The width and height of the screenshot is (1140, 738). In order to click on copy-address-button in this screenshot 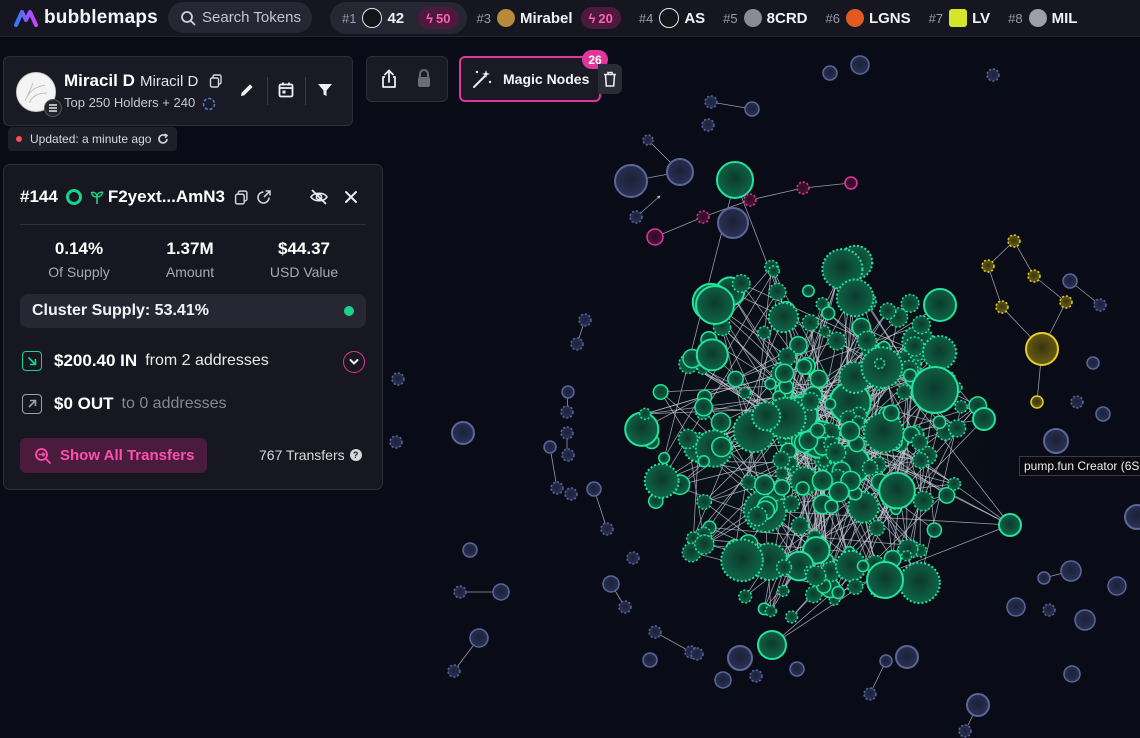, I will do `click(241, 197)`.